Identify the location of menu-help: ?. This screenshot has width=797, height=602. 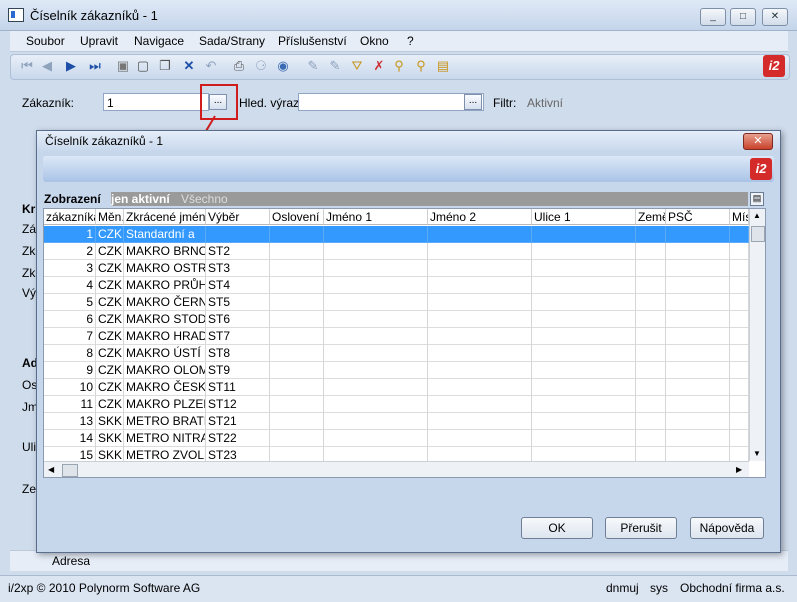
(410, 41).